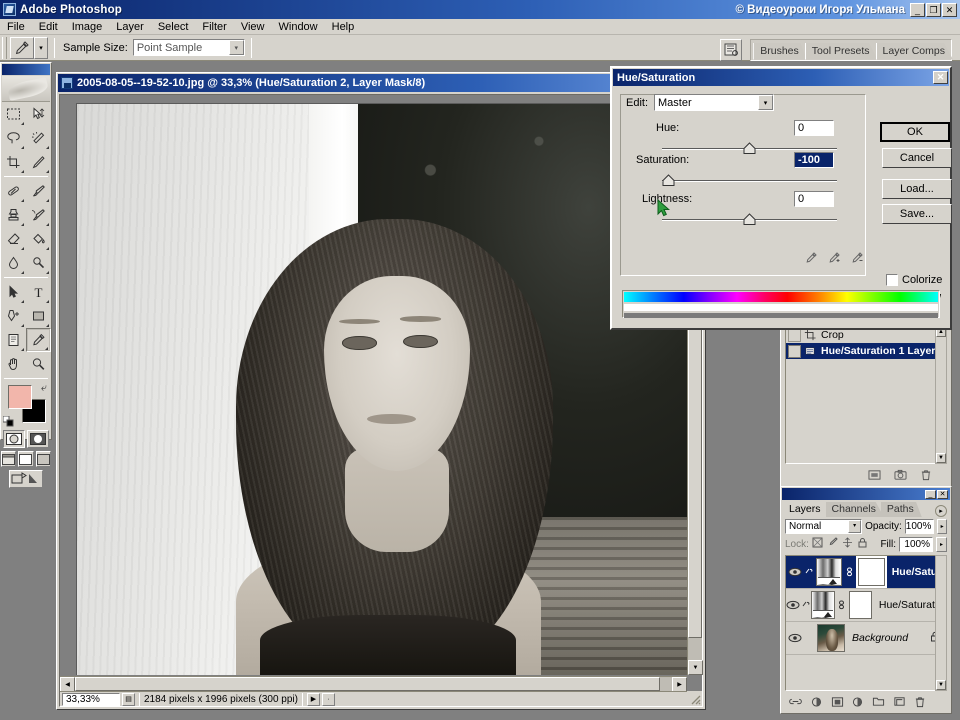 Image resolution: width=960 pixels, height=720 pixels. What do you see at coordinates (837, 702) in the screenshot?
I see `layer-mask-icon` at bounding box center [837, 702].